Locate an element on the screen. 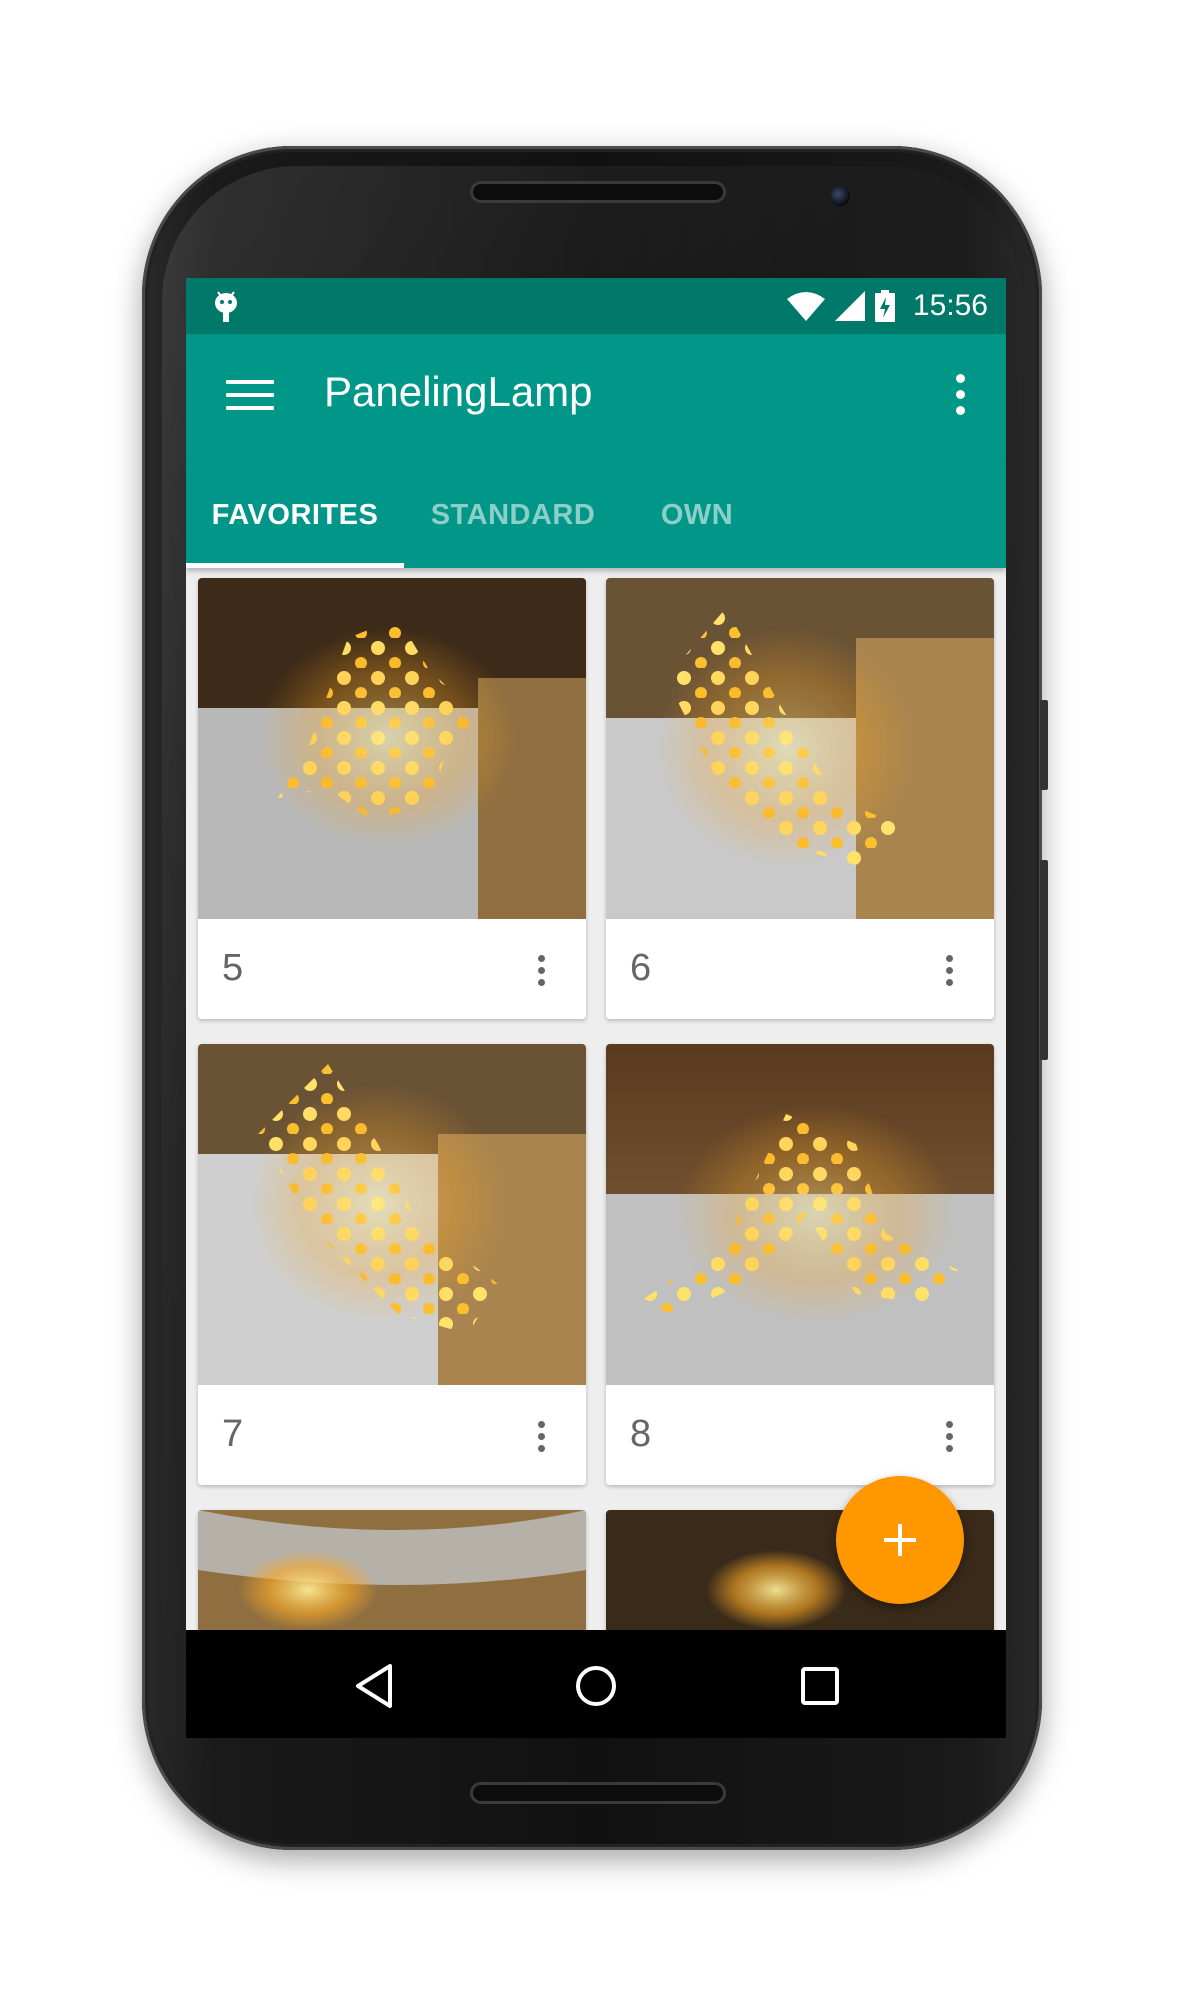  lamp-card: 5 is located at coordinates (392, 798).